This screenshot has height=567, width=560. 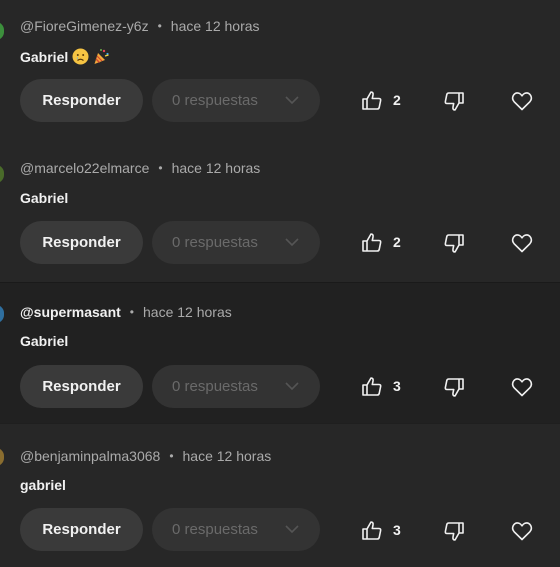 I want to click on party-popper-emoji, so click(x=101, y=56).